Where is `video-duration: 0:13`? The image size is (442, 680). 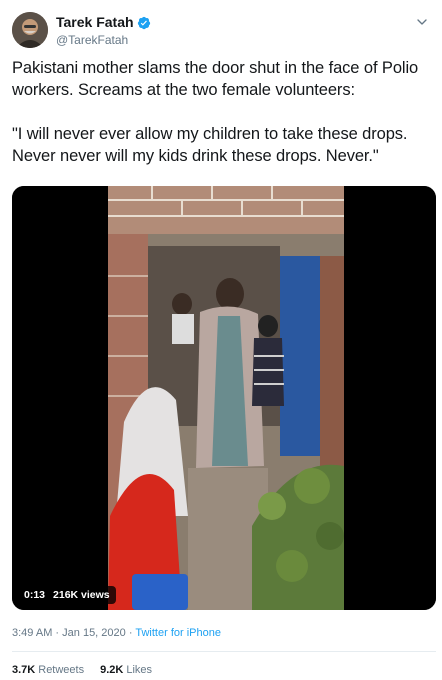
video-duration: 0:13 is located at coordinates (35, 595).